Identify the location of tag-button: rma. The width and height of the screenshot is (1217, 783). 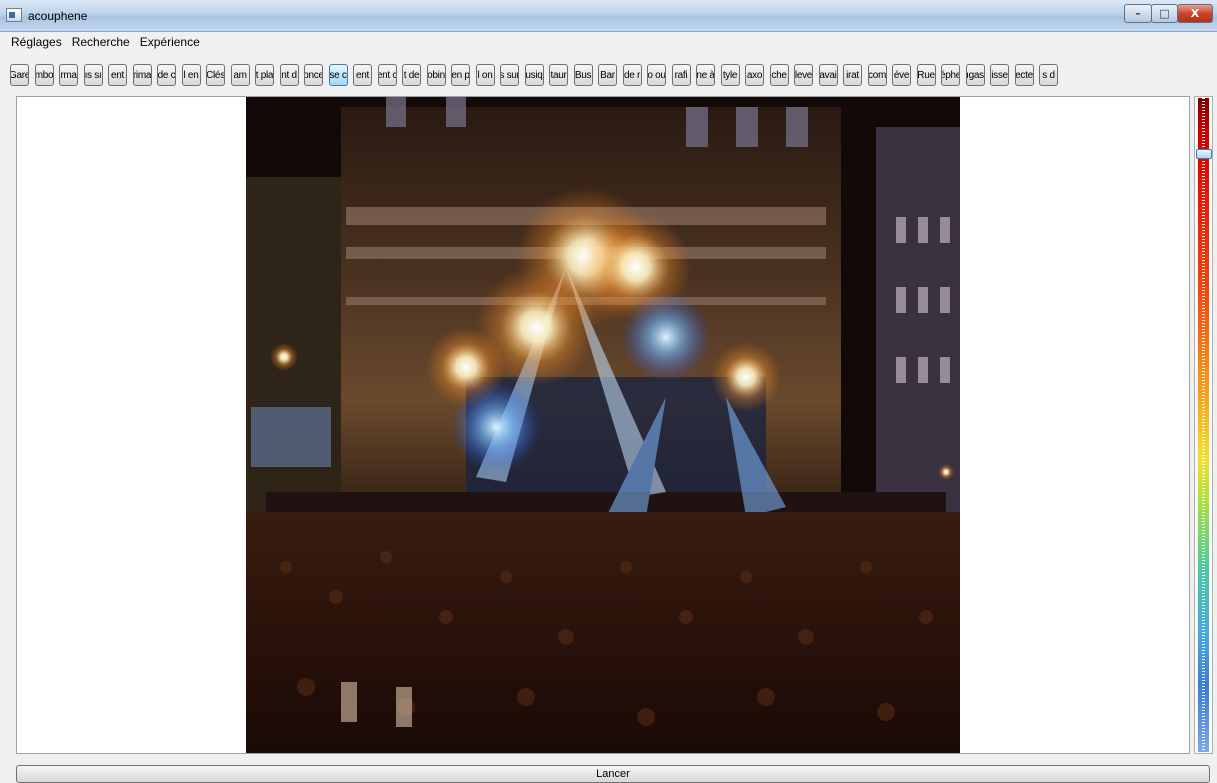
(68, 75).